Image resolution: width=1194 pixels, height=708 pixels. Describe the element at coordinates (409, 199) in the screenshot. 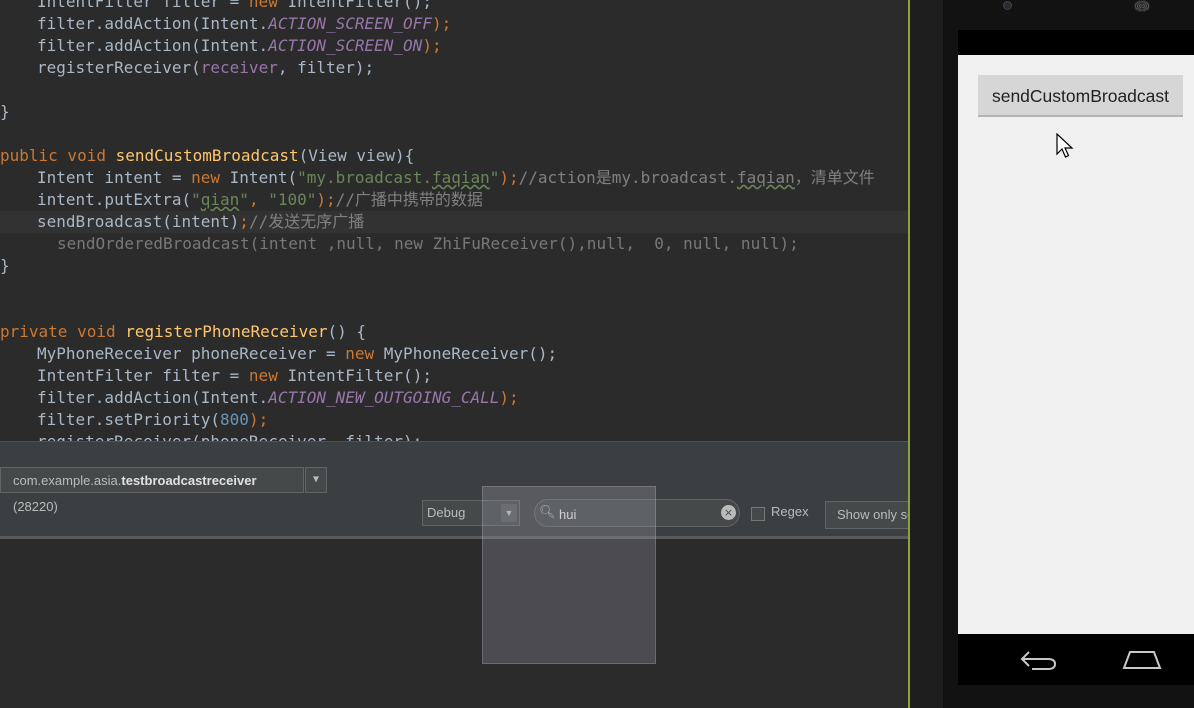

I see `code-token: //广播中携带的数据` at that location.